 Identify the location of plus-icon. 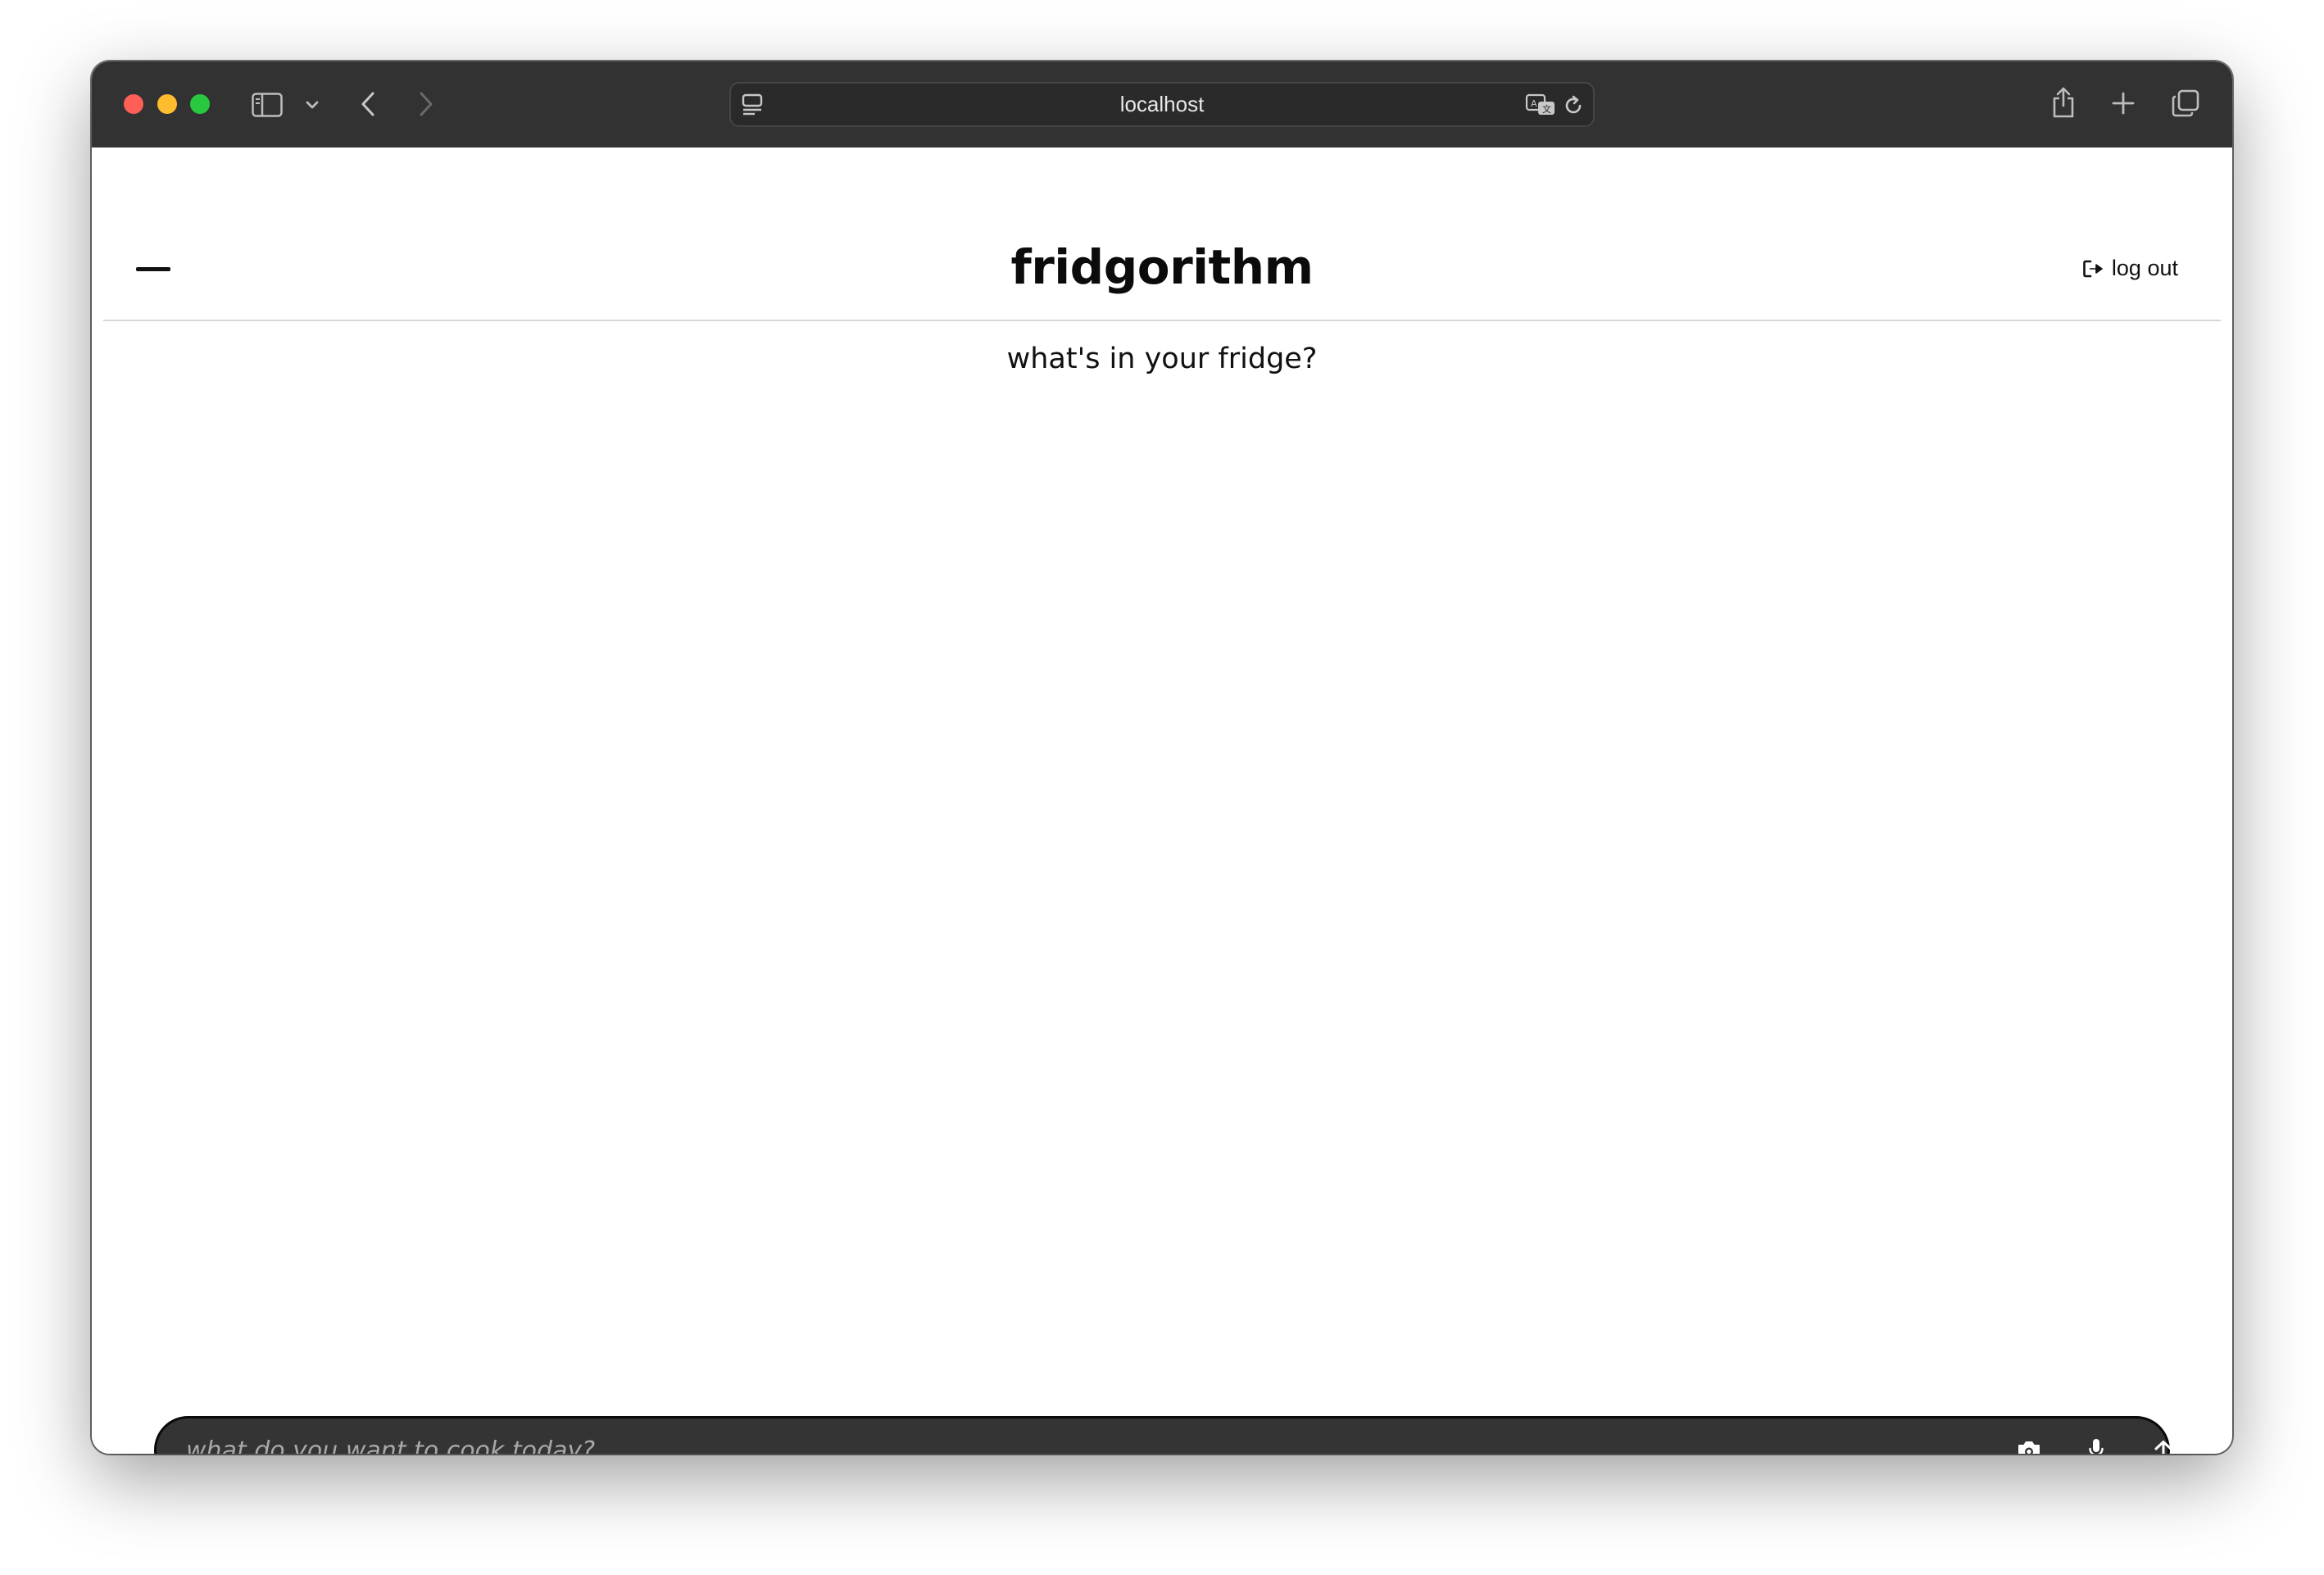
(2123, 103).